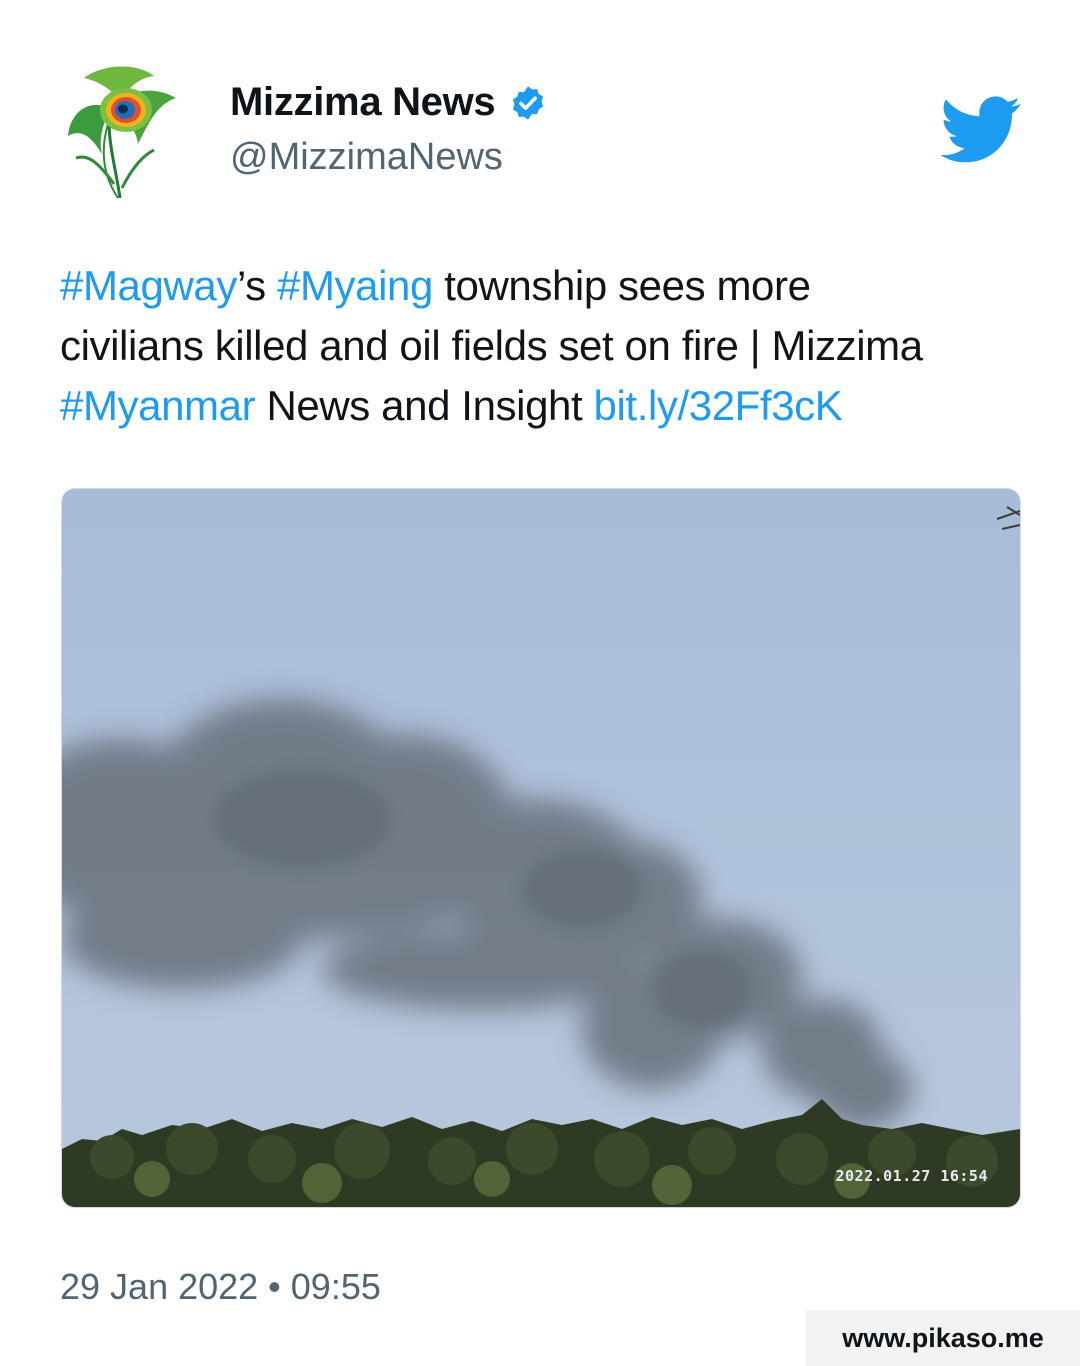  I want to click on twitter-bird-icon, so click(981, 130).